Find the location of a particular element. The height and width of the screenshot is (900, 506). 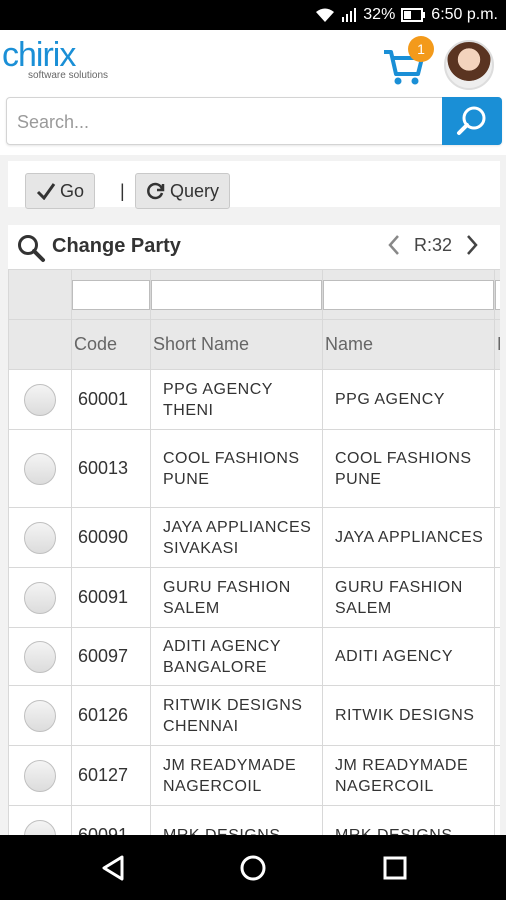

short-name-filter-input is located at coordinates (236, 294).